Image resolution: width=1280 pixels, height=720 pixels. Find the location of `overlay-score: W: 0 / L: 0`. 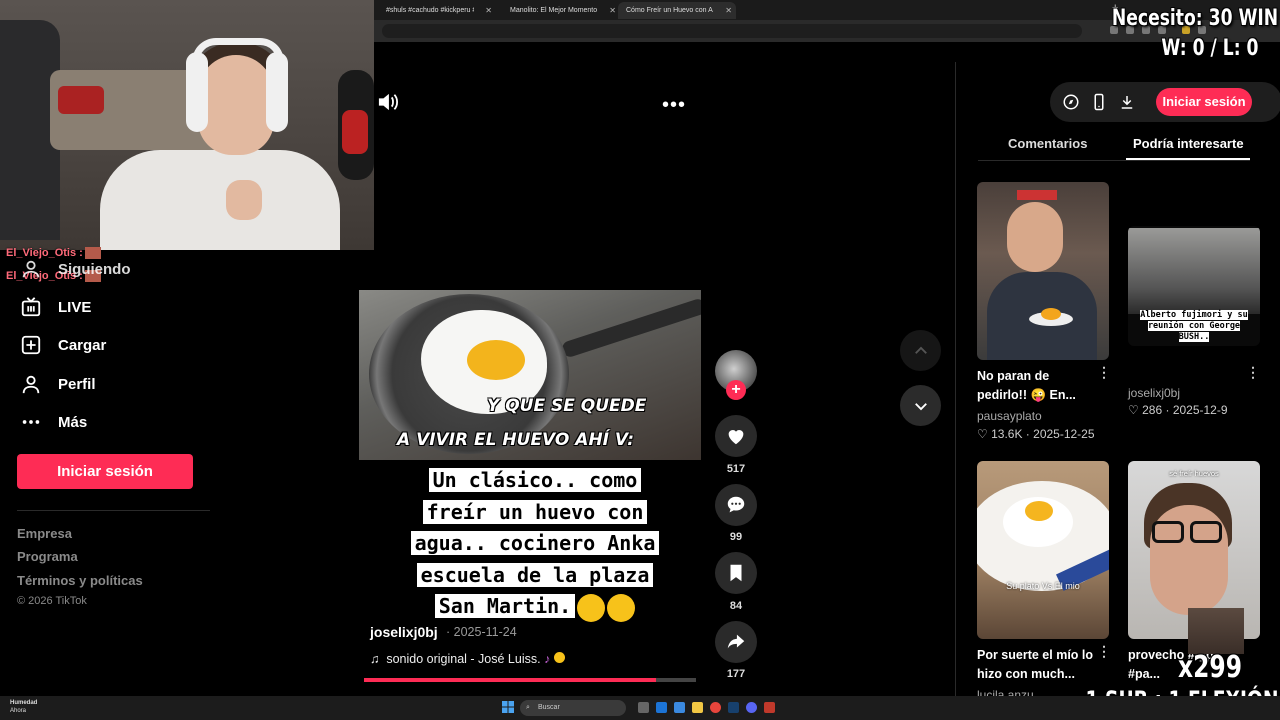

overlay-score: W: 0 / L: 0 is located at coordinates (1209, 48).